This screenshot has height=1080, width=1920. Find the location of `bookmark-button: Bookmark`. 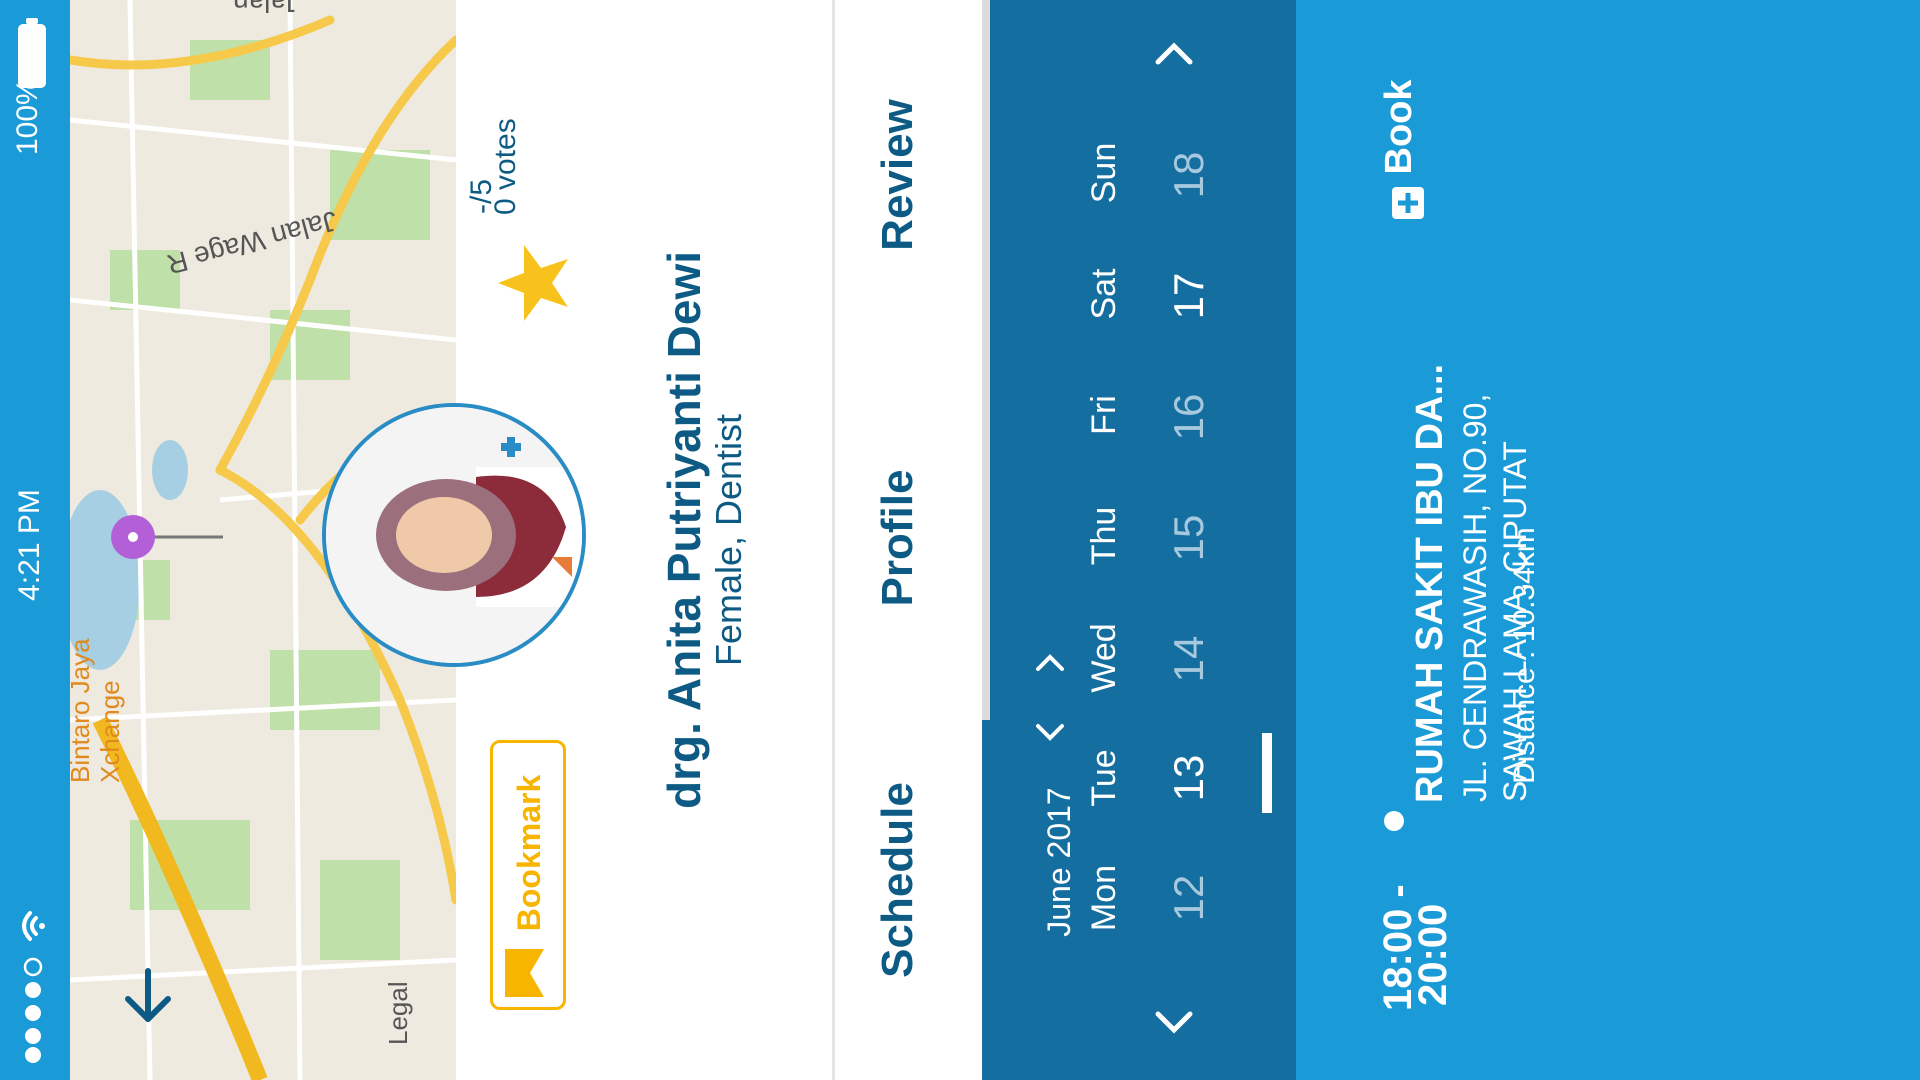

bookmark-button: Bookmark is located at coordinates (528, 875).